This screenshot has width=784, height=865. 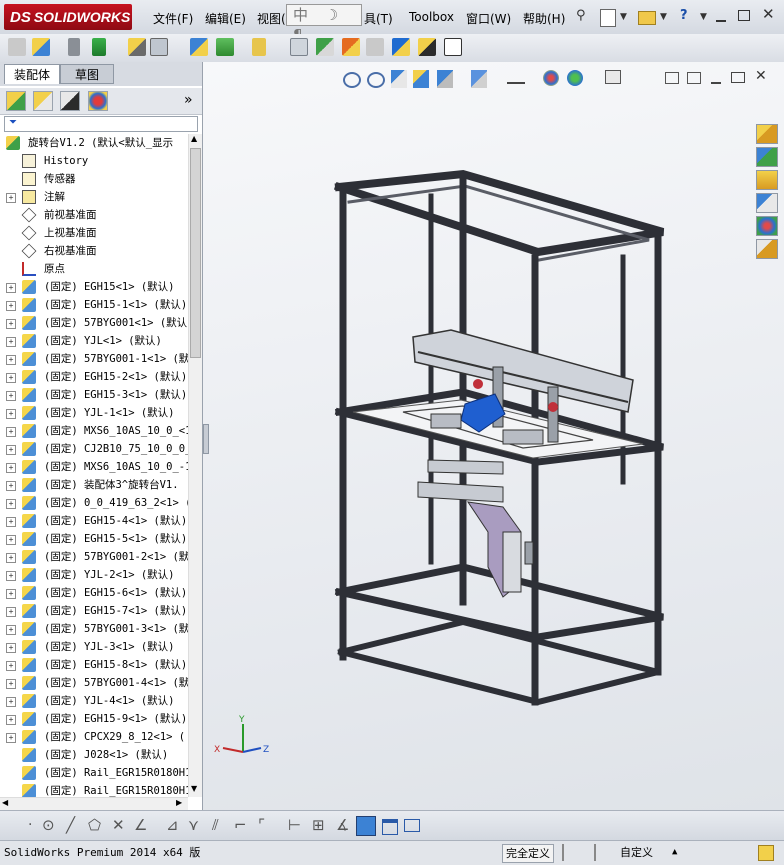 What do you see at coordinates (261, 825) in the screenshot?
I see `sketch-fillet-icon: ⌜` at bounding box center [261, 825].